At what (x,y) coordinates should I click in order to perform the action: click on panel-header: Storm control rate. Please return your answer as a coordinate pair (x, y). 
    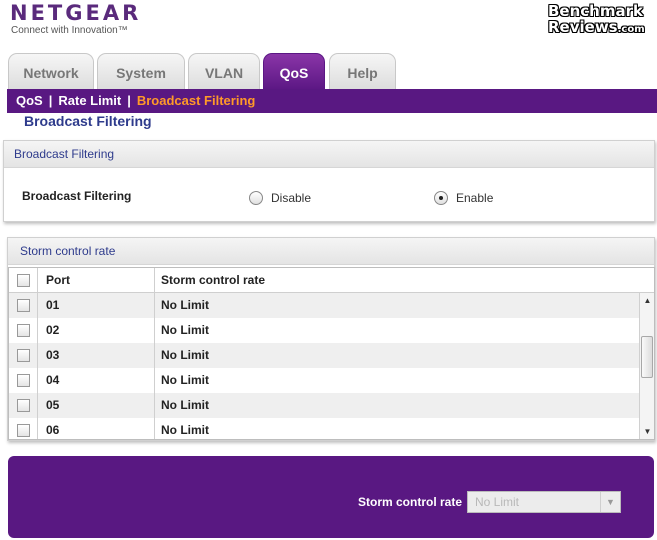
    Looking at the image, I should click on (331, 251).